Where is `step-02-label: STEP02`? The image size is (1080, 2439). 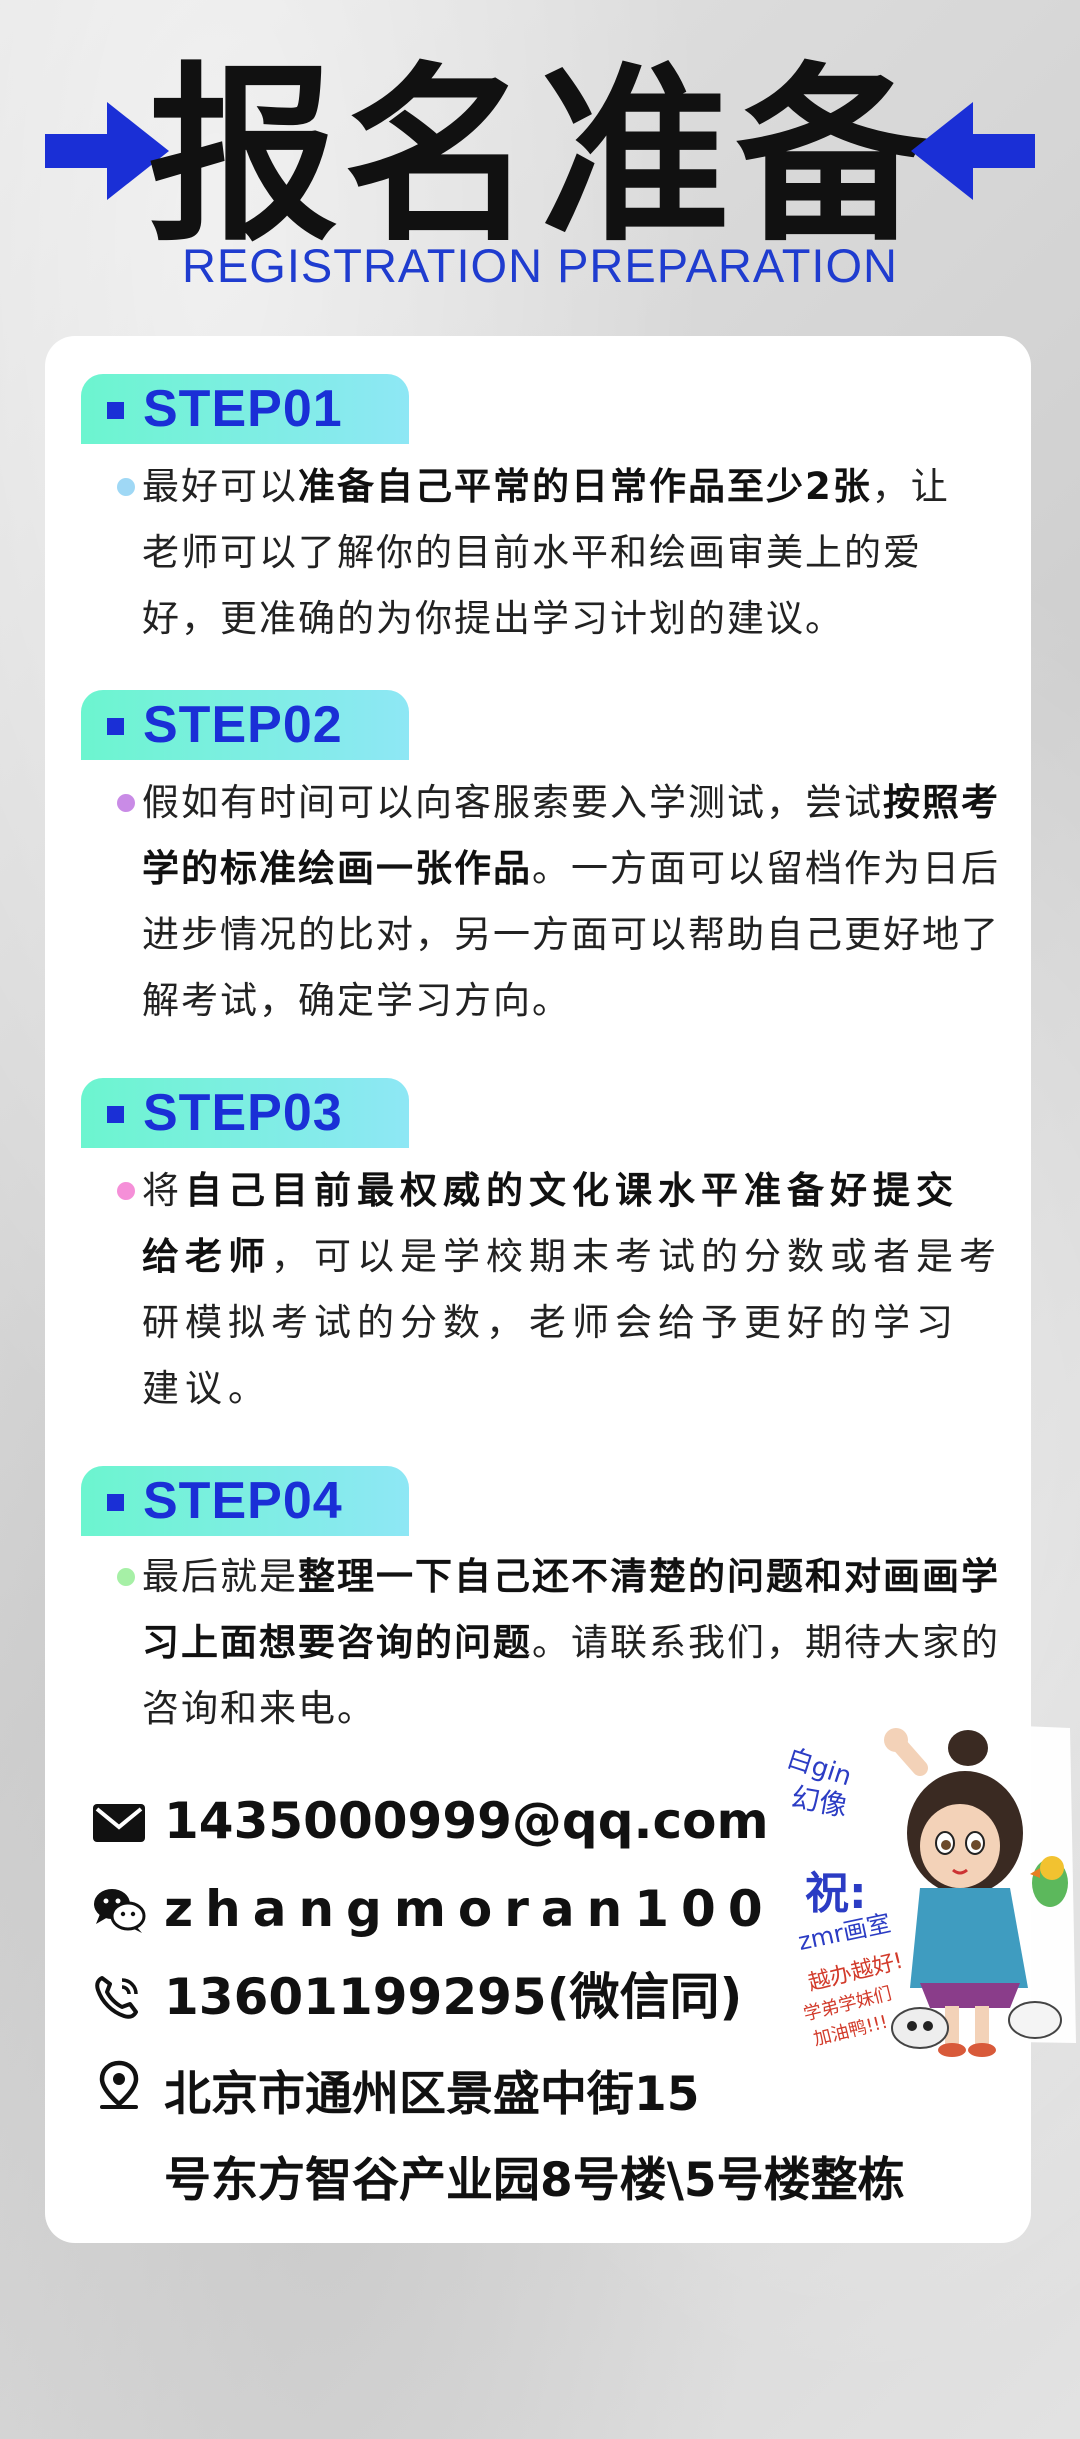
step-02-label: STEP02 is located at coordinates (243, 725).